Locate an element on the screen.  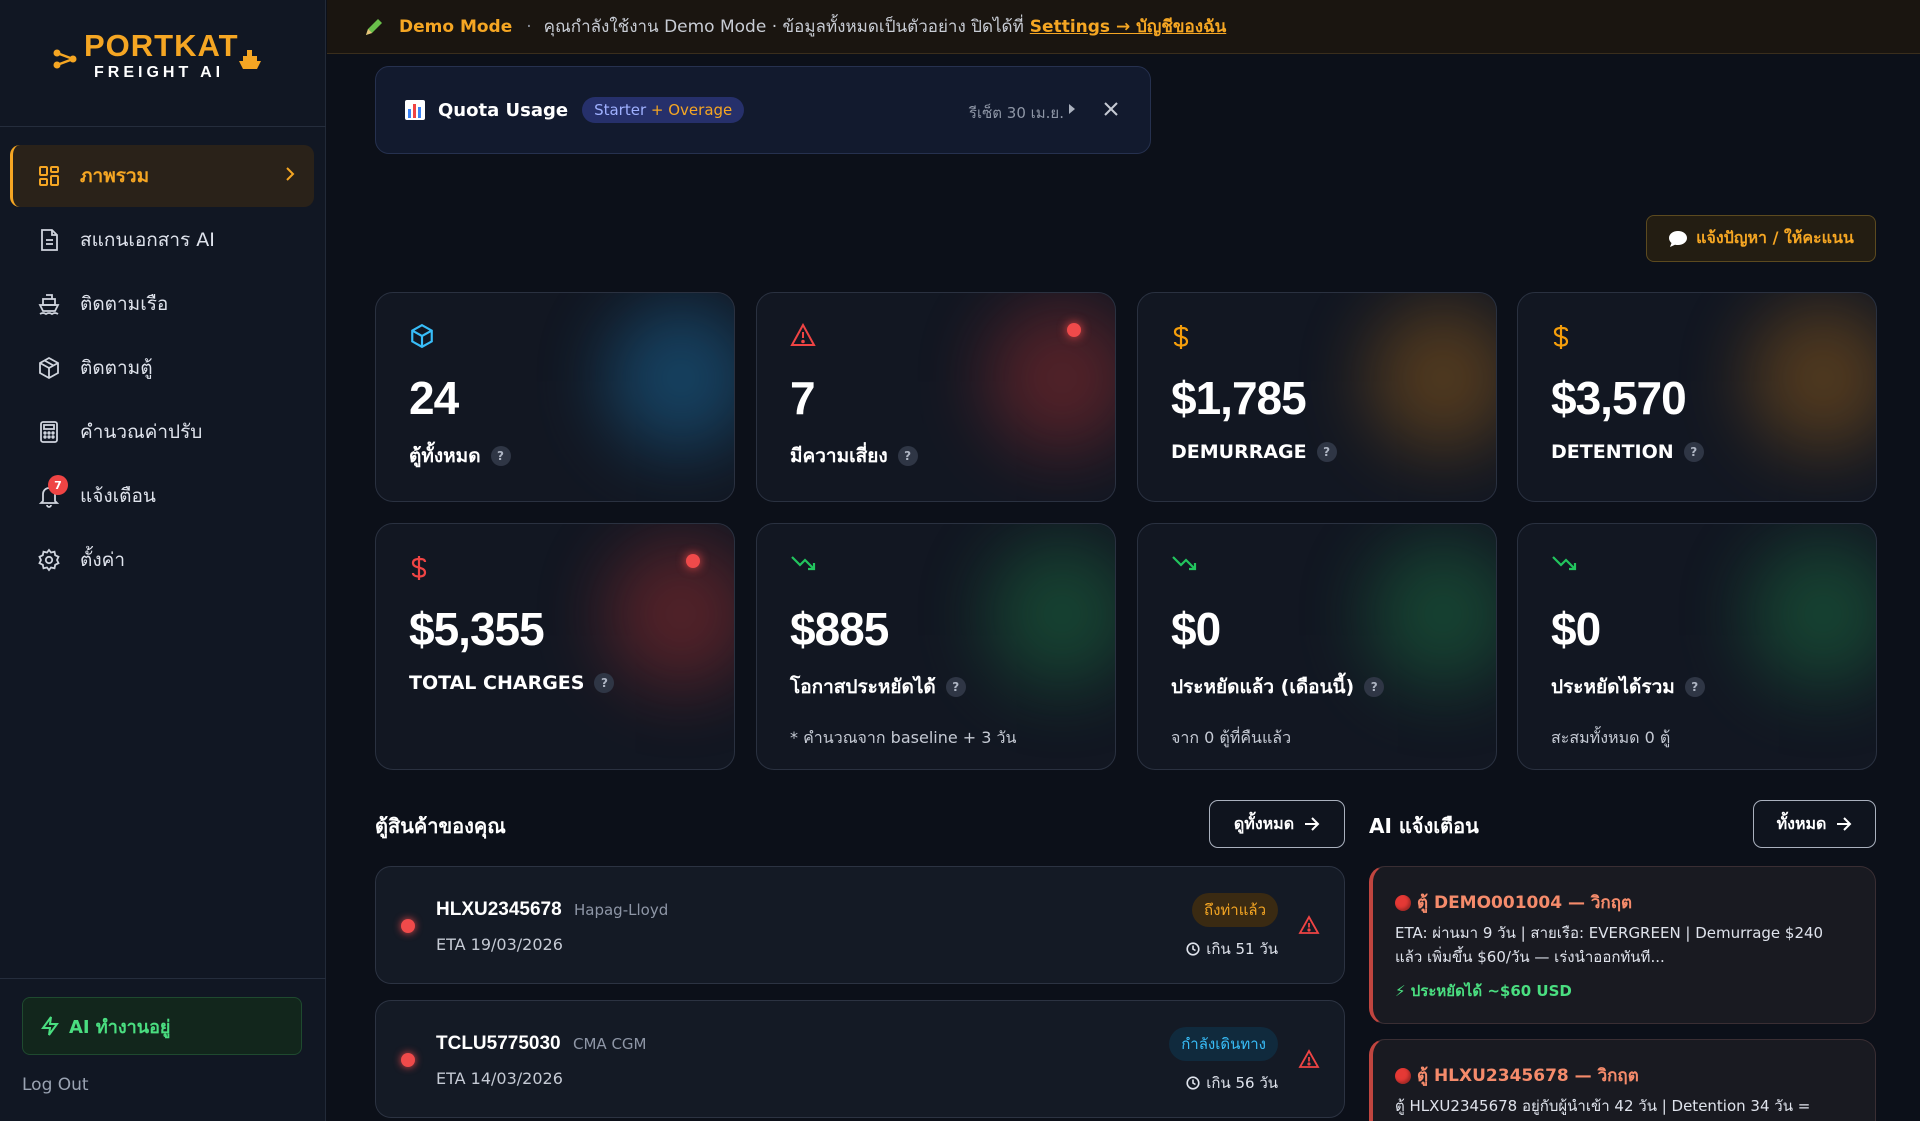
sidebar-item-fee-calculator: คำนวณค่าปรับ is located at coordinates (162, 432).